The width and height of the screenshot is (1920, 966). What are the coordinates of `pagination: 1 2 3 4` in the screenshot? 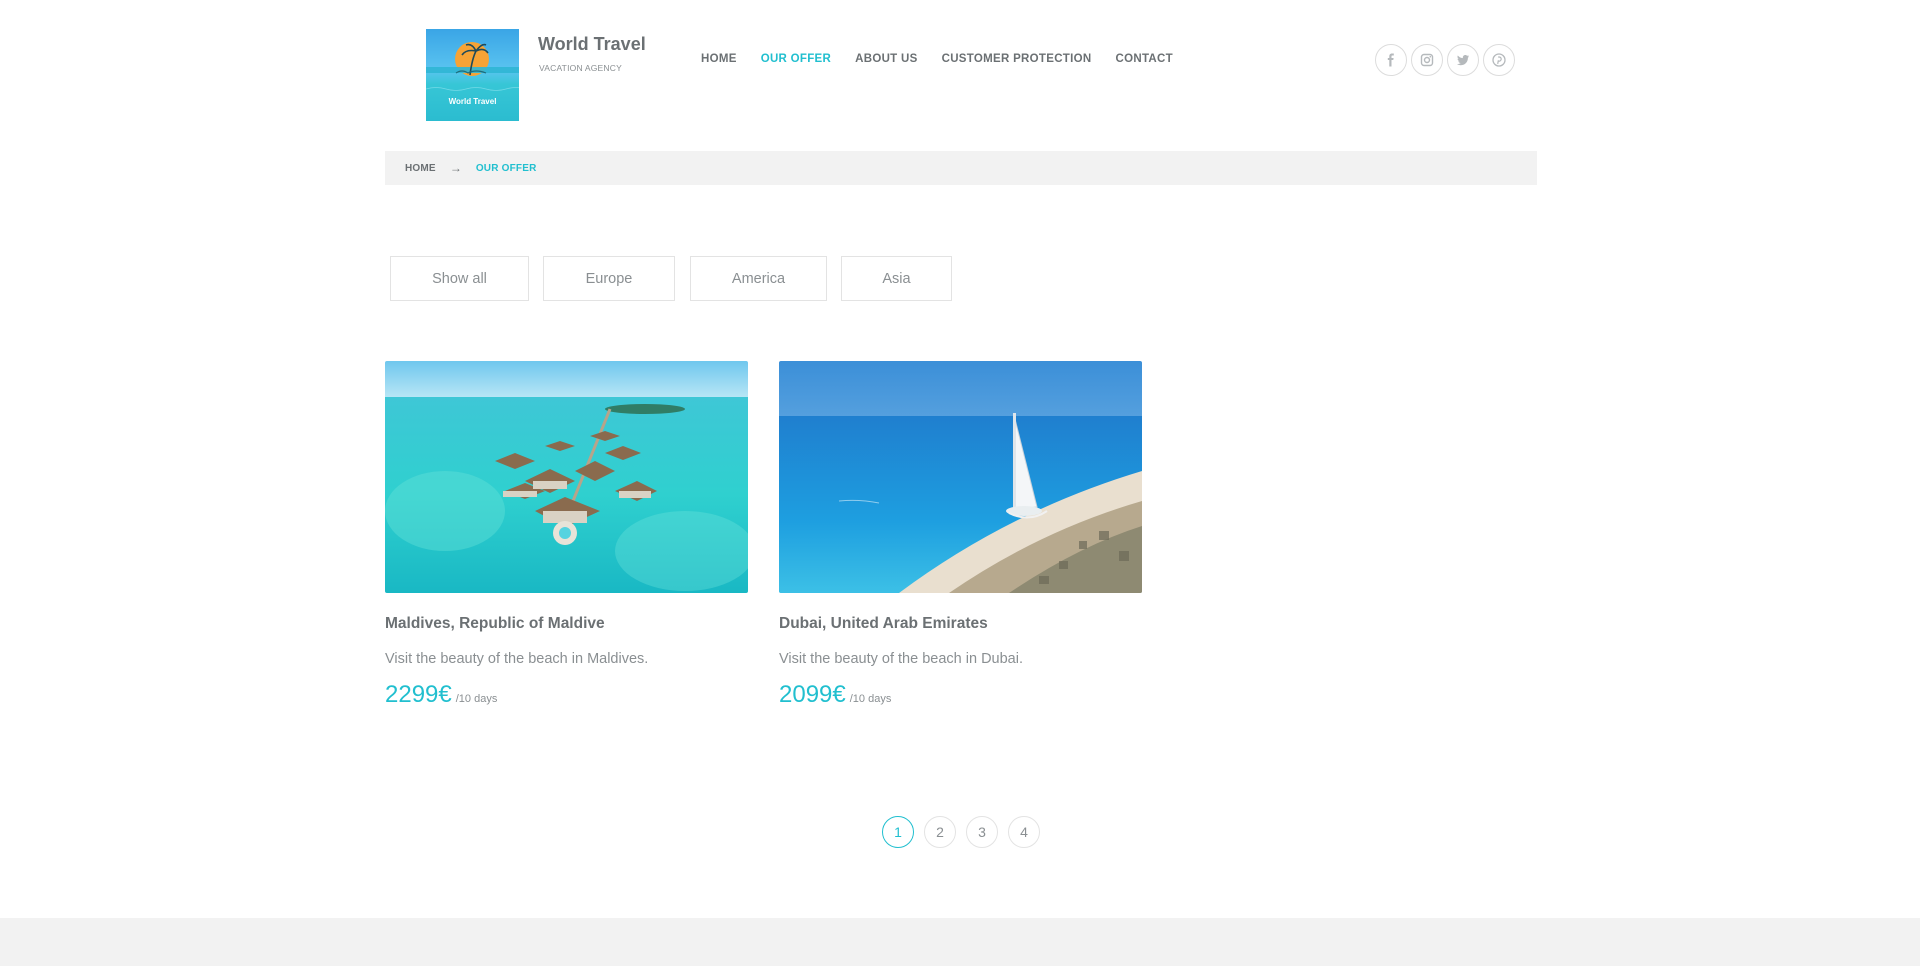 It's located at (961, 832).